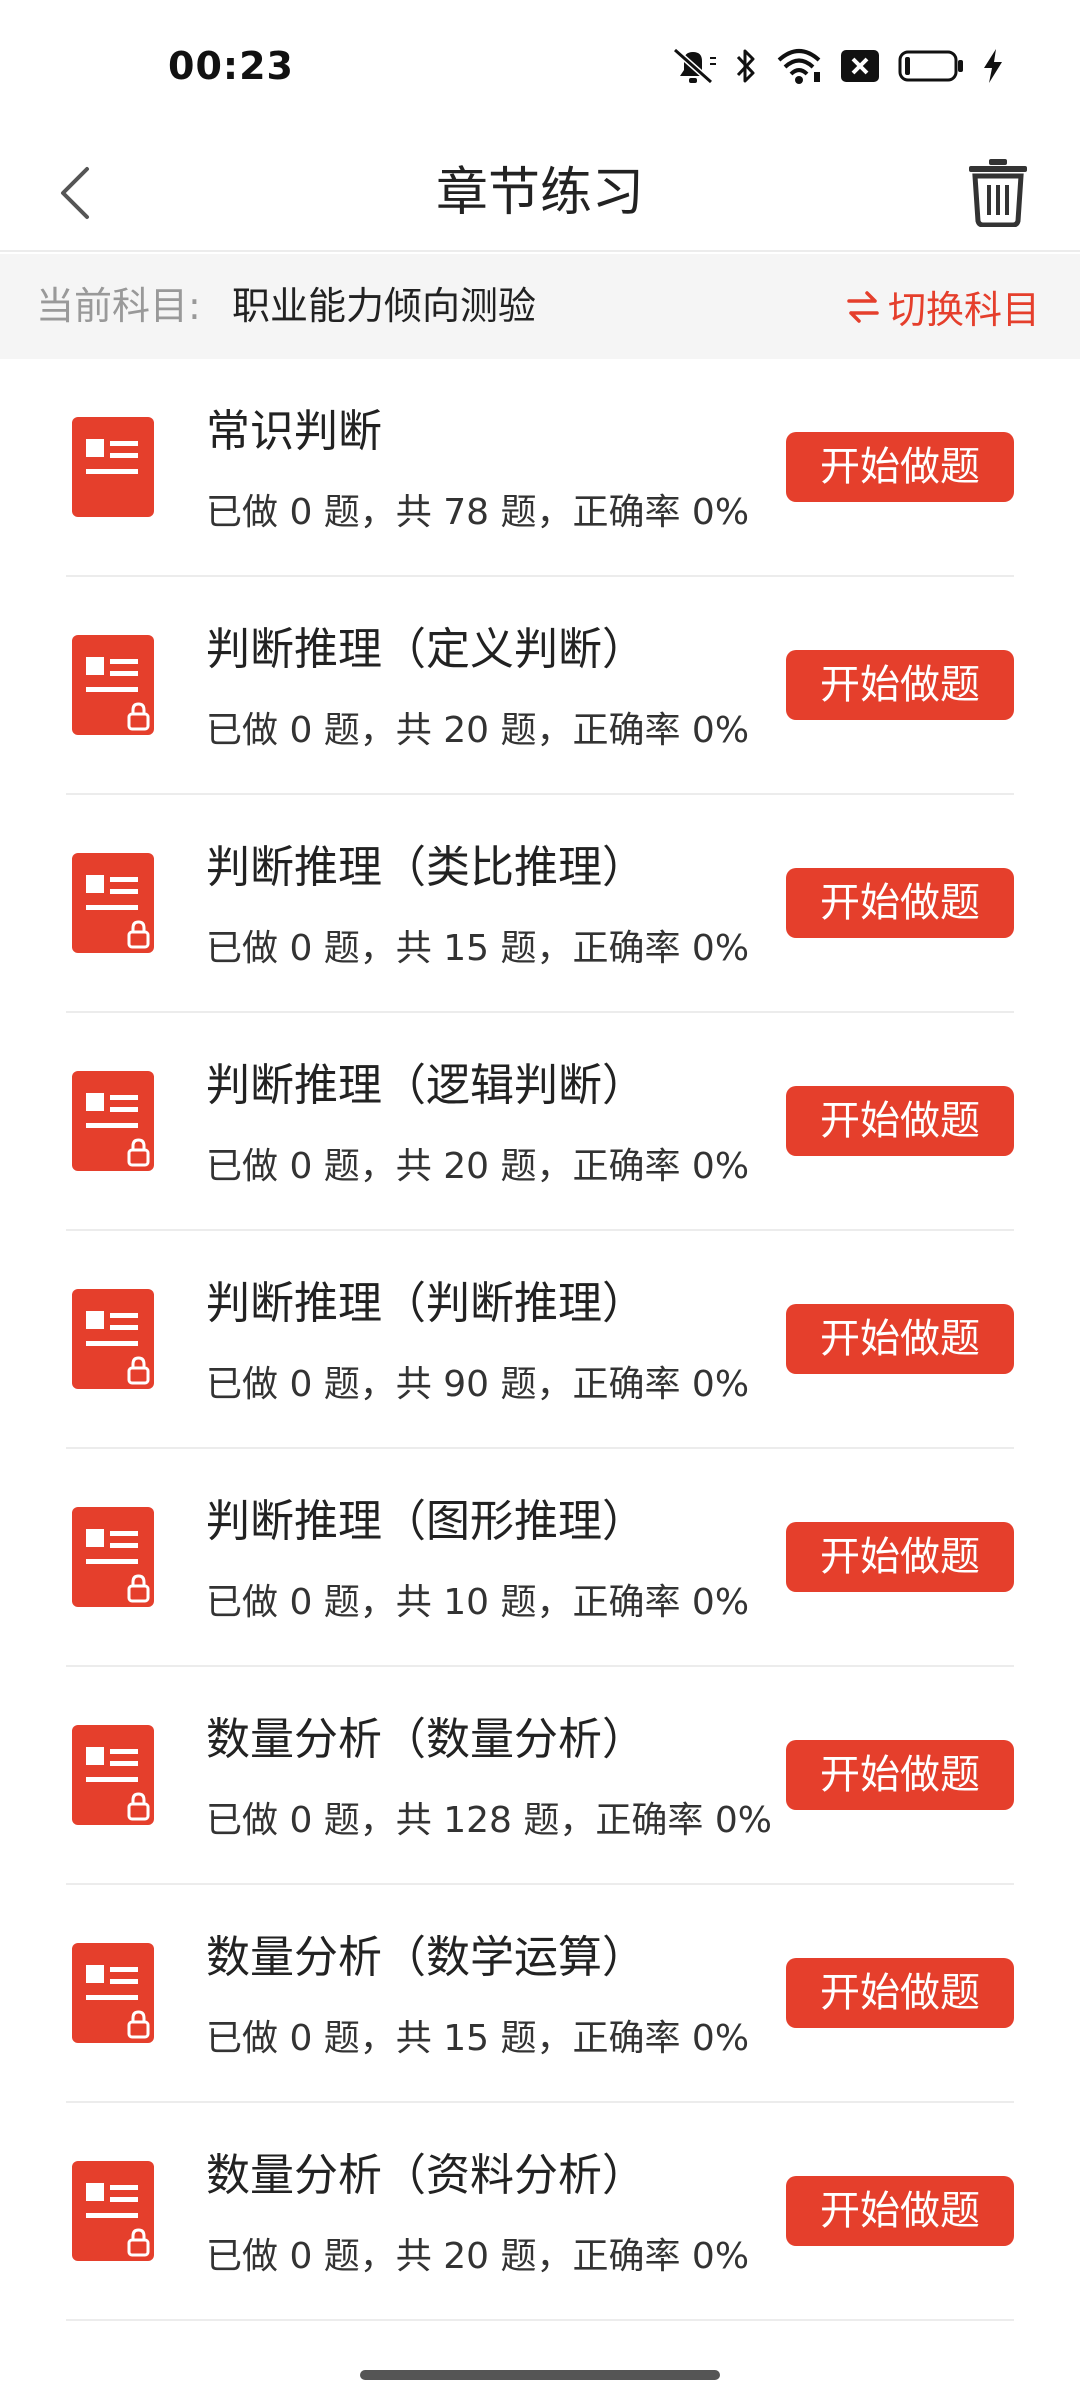 This screenshot has width=1080, height=2400. Describe the element at coordinates (294, 431) in the screenshot. I see `chapter-title: 常识判断` at that location.